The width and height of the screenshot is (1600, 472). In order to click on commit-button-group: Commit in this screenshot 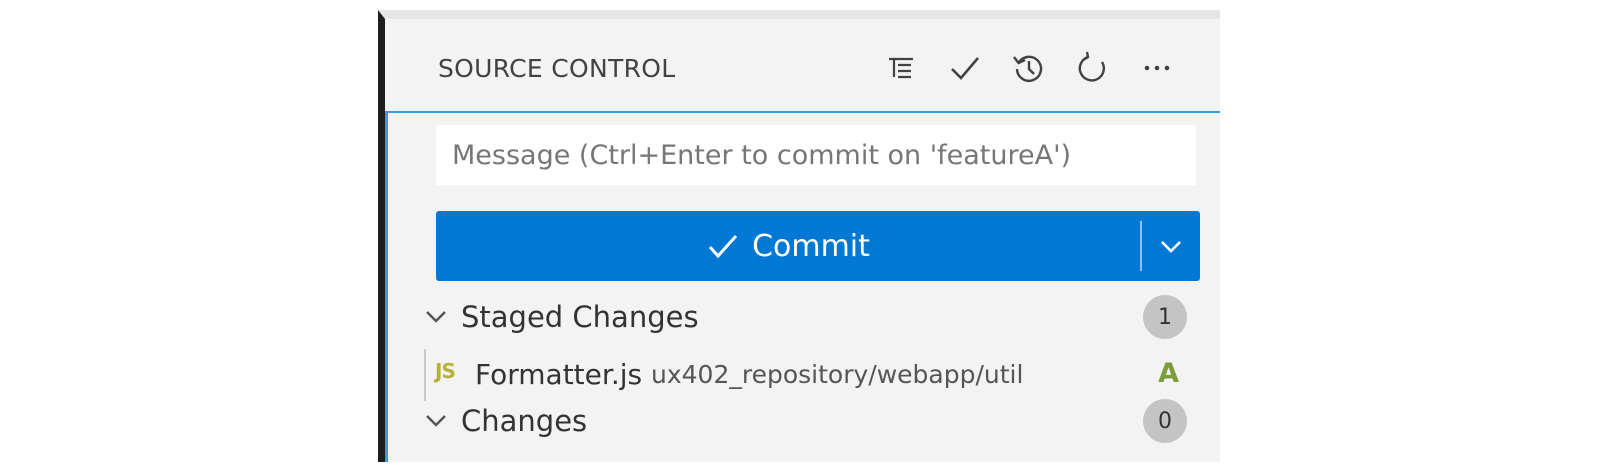, I will do `click(818, 246)`.